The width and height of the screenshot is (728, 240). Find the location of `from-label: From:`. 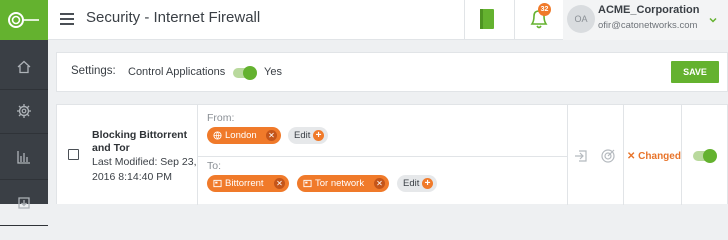

from-label: From: is located at coordinates (221, 118).